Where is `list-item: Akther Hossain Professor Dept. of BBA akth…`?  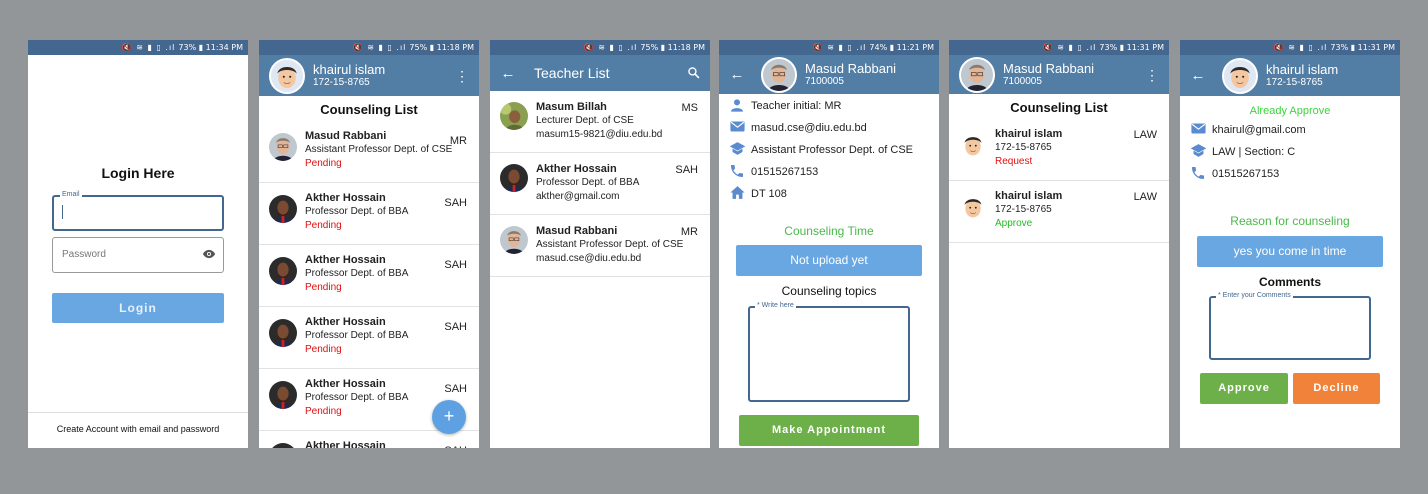 list-item: Akther Hossain Professor Dept. of BBA akth… is located at coordinates (600, 184).